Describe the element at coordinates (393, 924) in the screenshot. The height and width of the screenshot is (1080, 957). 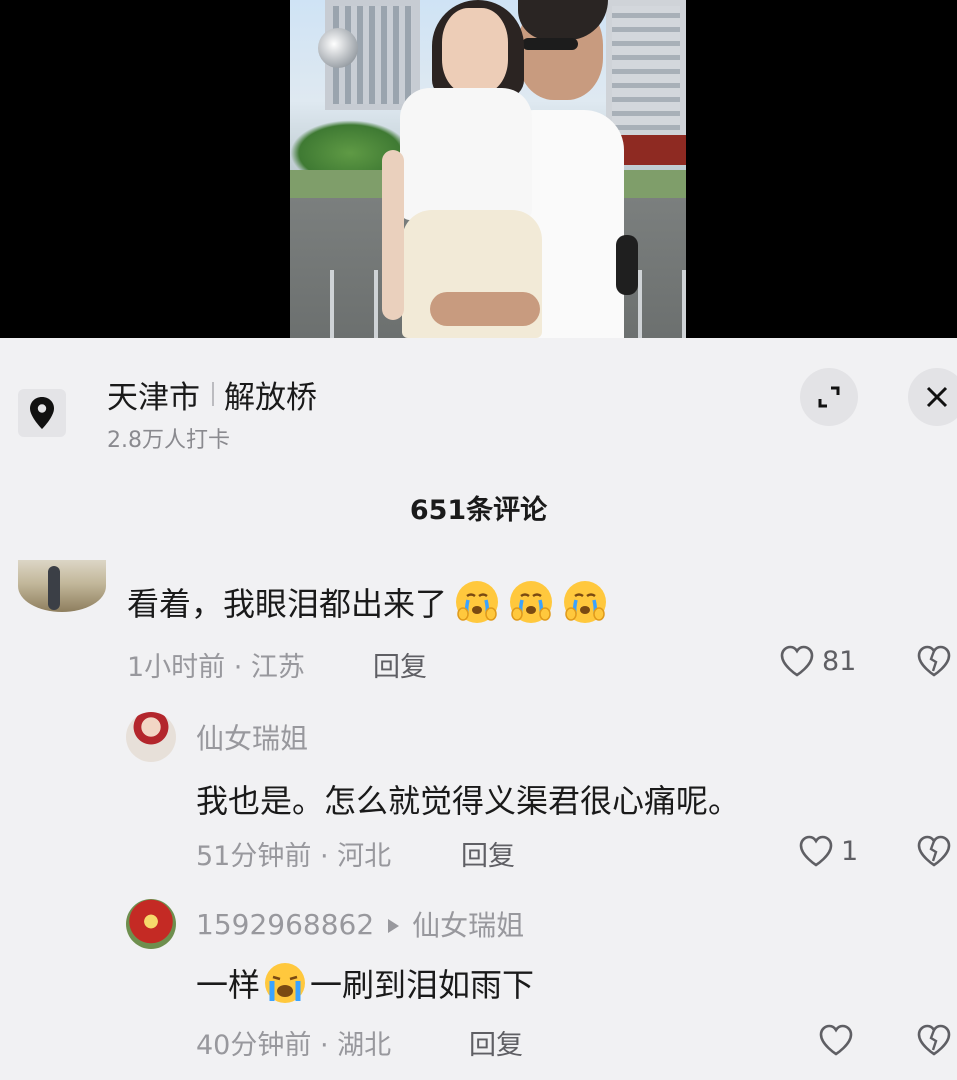
I see `reply-arrow-icon` at that location.